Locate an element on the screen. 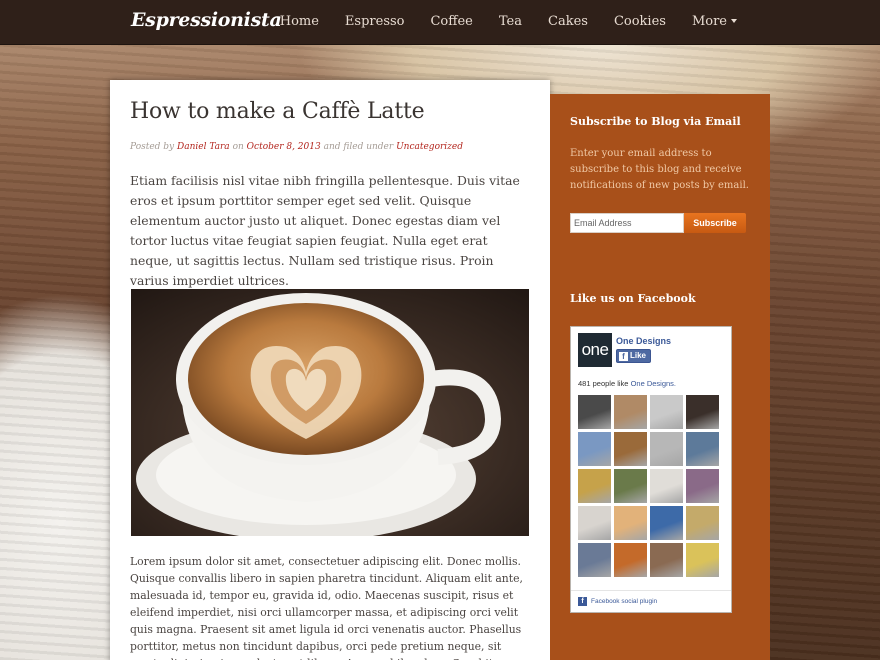 Image resolution: width=880 pixels, height=660 pixels. post-title: How to make a Caffè Latte is located at coordinates (330, 112).